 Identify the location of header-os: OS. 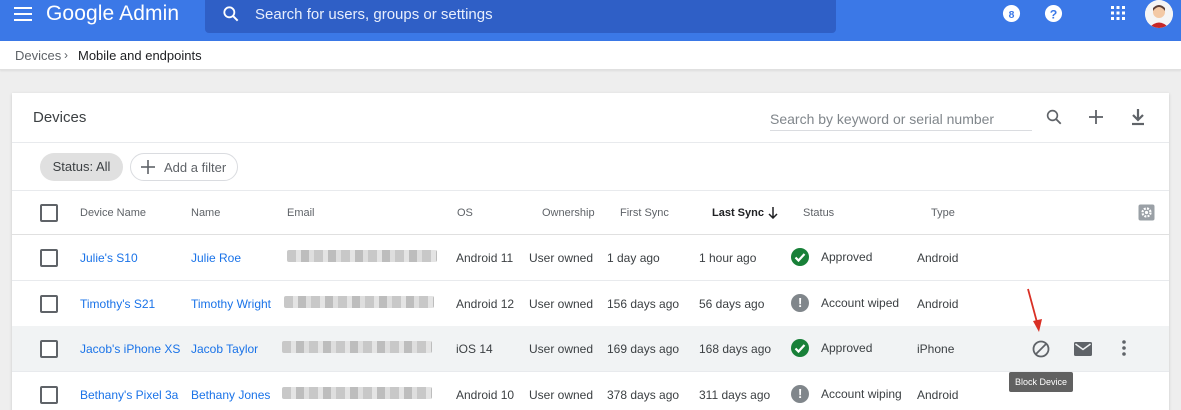
(465, 213).